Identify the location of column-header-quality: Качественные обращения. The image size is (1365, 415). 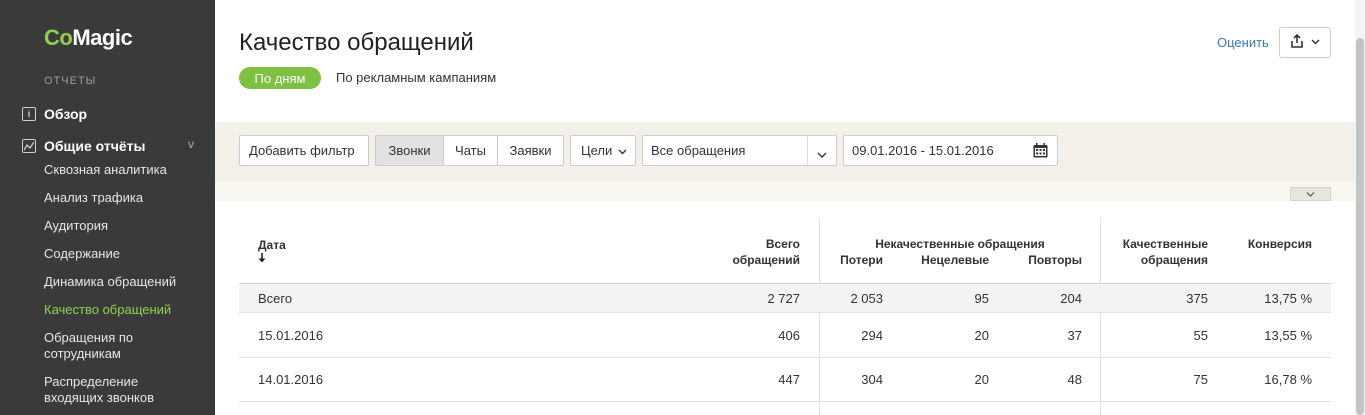
(1158, 252).